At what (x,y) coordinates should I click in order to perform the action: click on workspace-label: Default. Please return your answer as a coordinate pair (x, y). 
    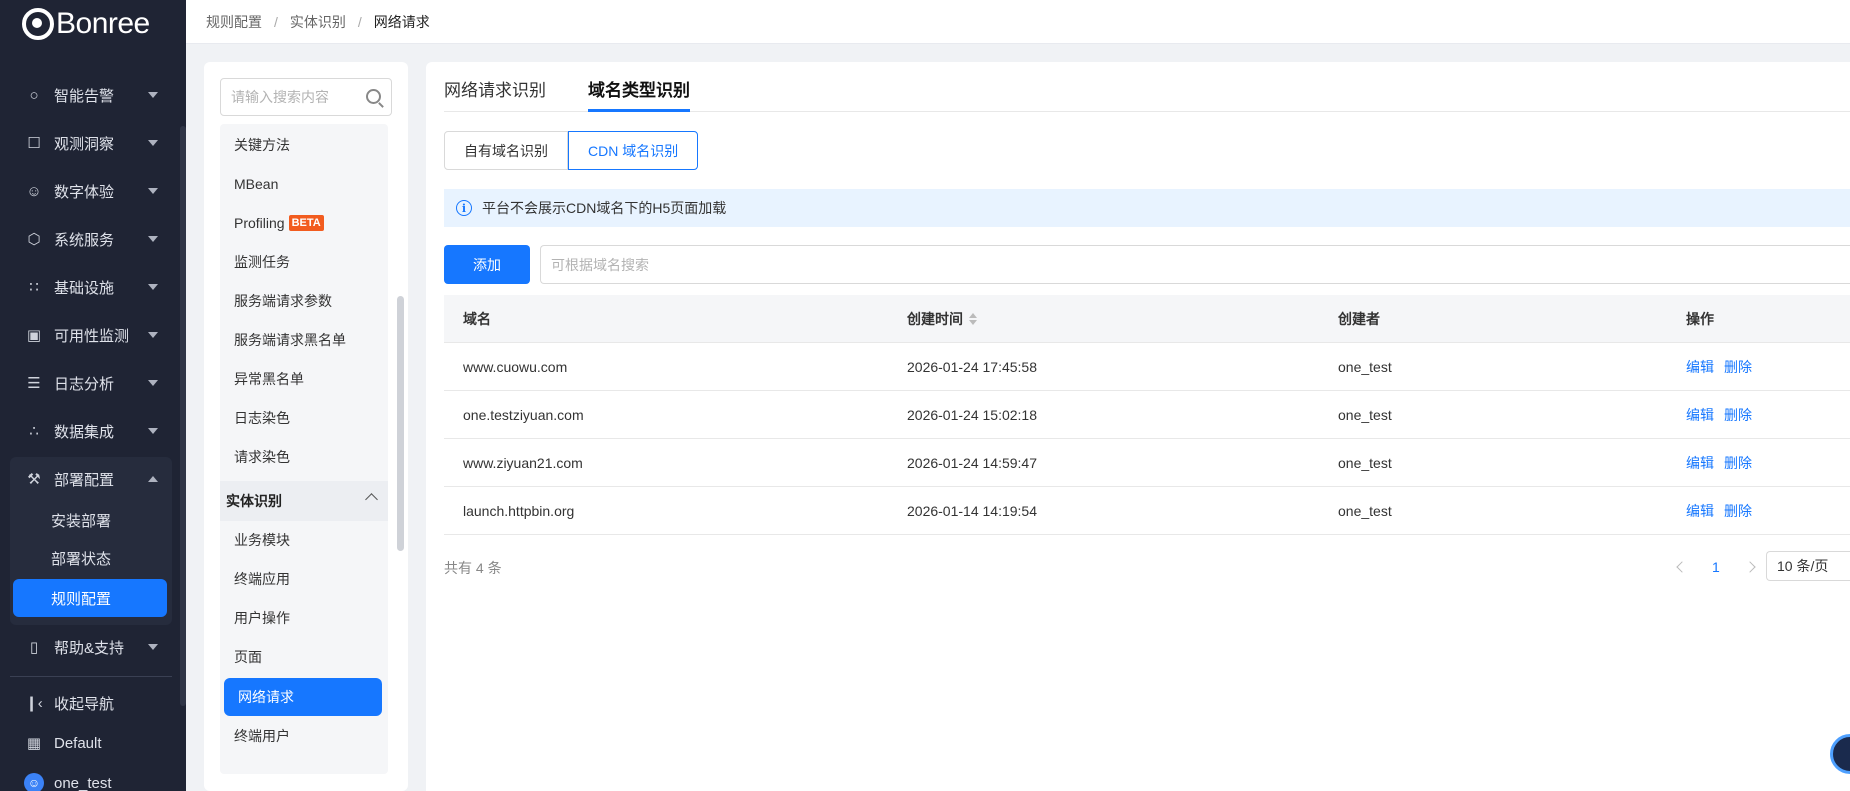
    Looking at the image, I should click on (78, 743).